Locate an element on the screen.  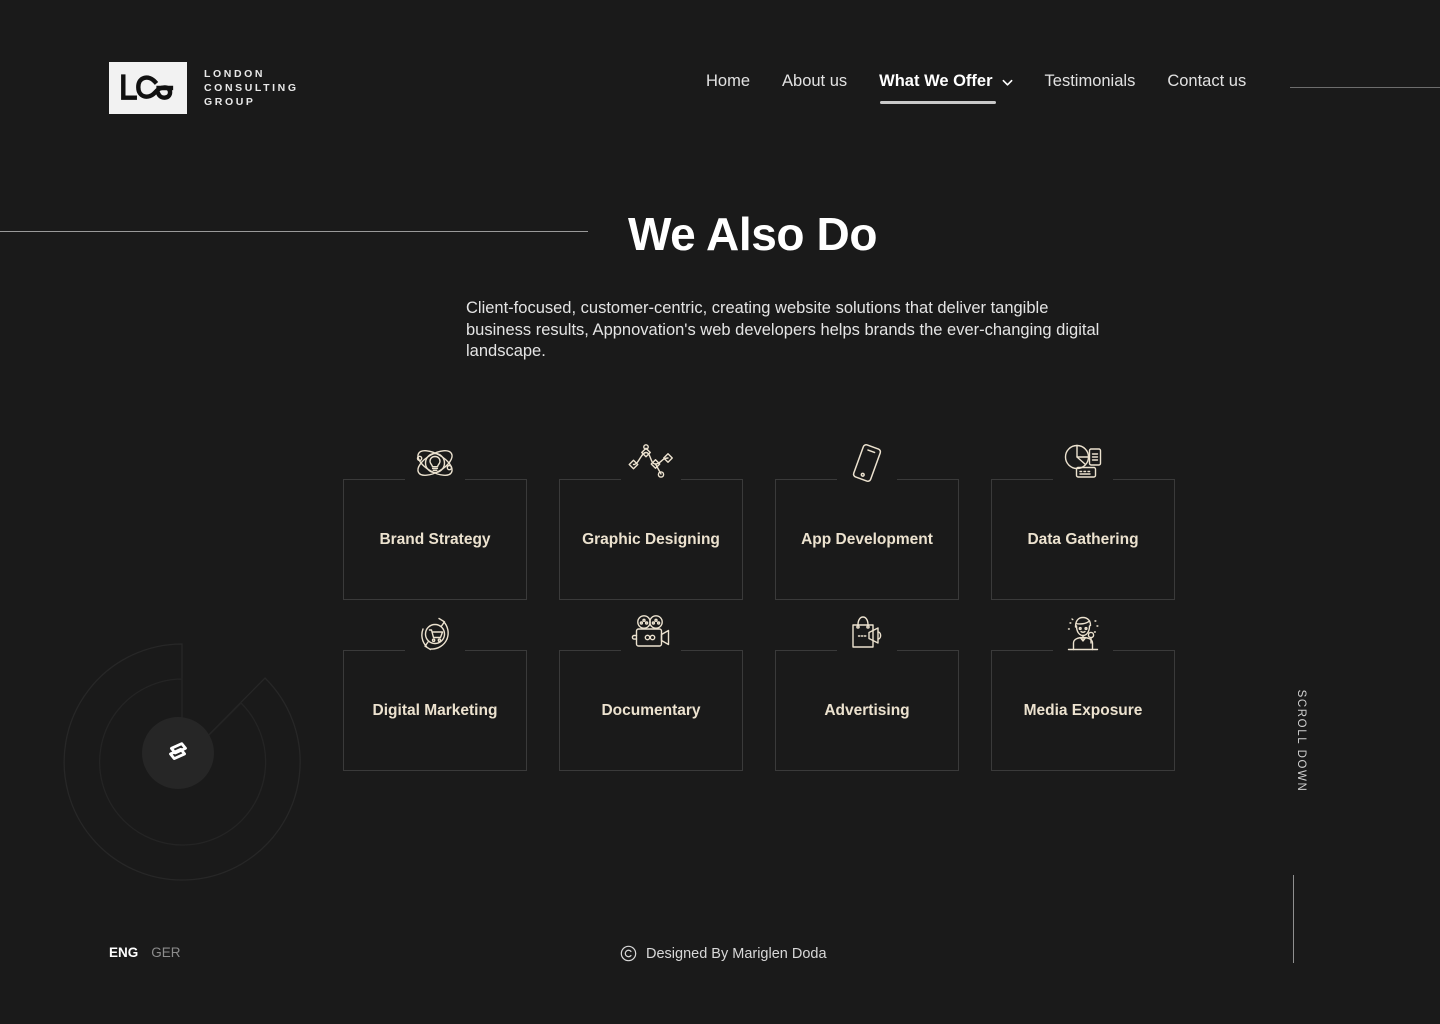
service-card-digital-marketing: Digital Marketing is located at coordinates (435, 694).